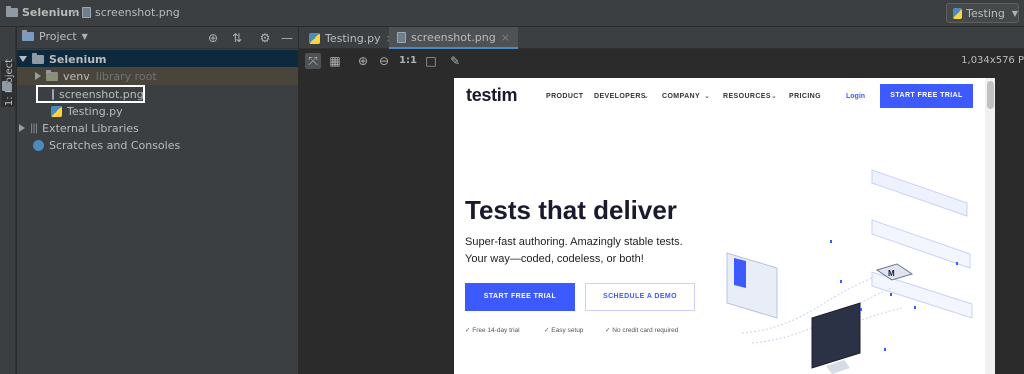  What do you see at coordinates (157, 76) in the screenshot?
I see `tree-item-venv: venv library root` at bounding box center [157, 76].